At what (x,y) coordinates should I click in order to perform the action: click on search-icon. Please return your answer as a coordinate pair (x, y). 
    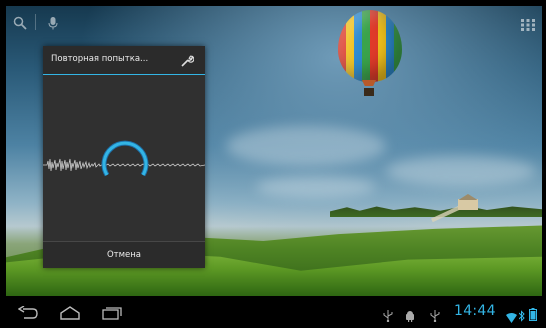
    Looking at the image, I should click on (20, 22).